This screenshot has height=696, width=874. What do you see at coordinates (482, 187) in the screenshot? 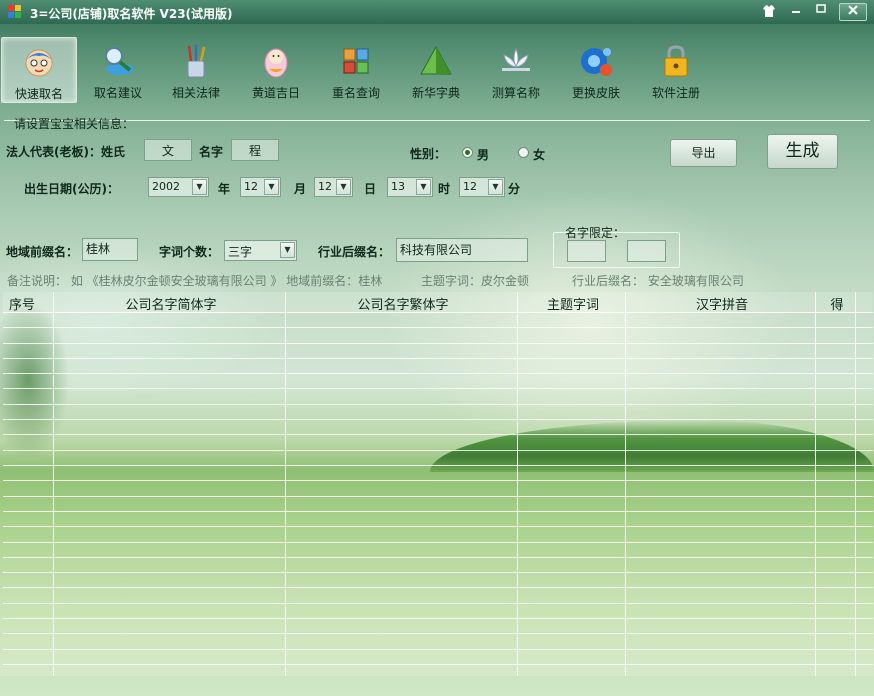
I see `minute-select: 12 ▼` at bounding box center [482, 187].